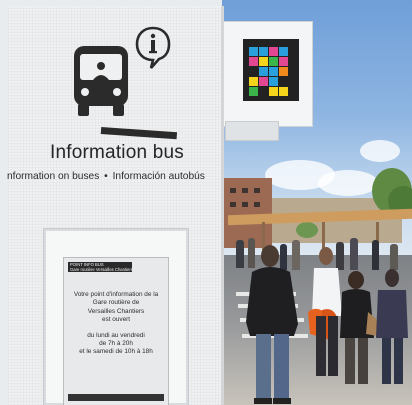  Describe the element at coordinates (139, 133) in the screenshot. I see `title-underline` at that location.